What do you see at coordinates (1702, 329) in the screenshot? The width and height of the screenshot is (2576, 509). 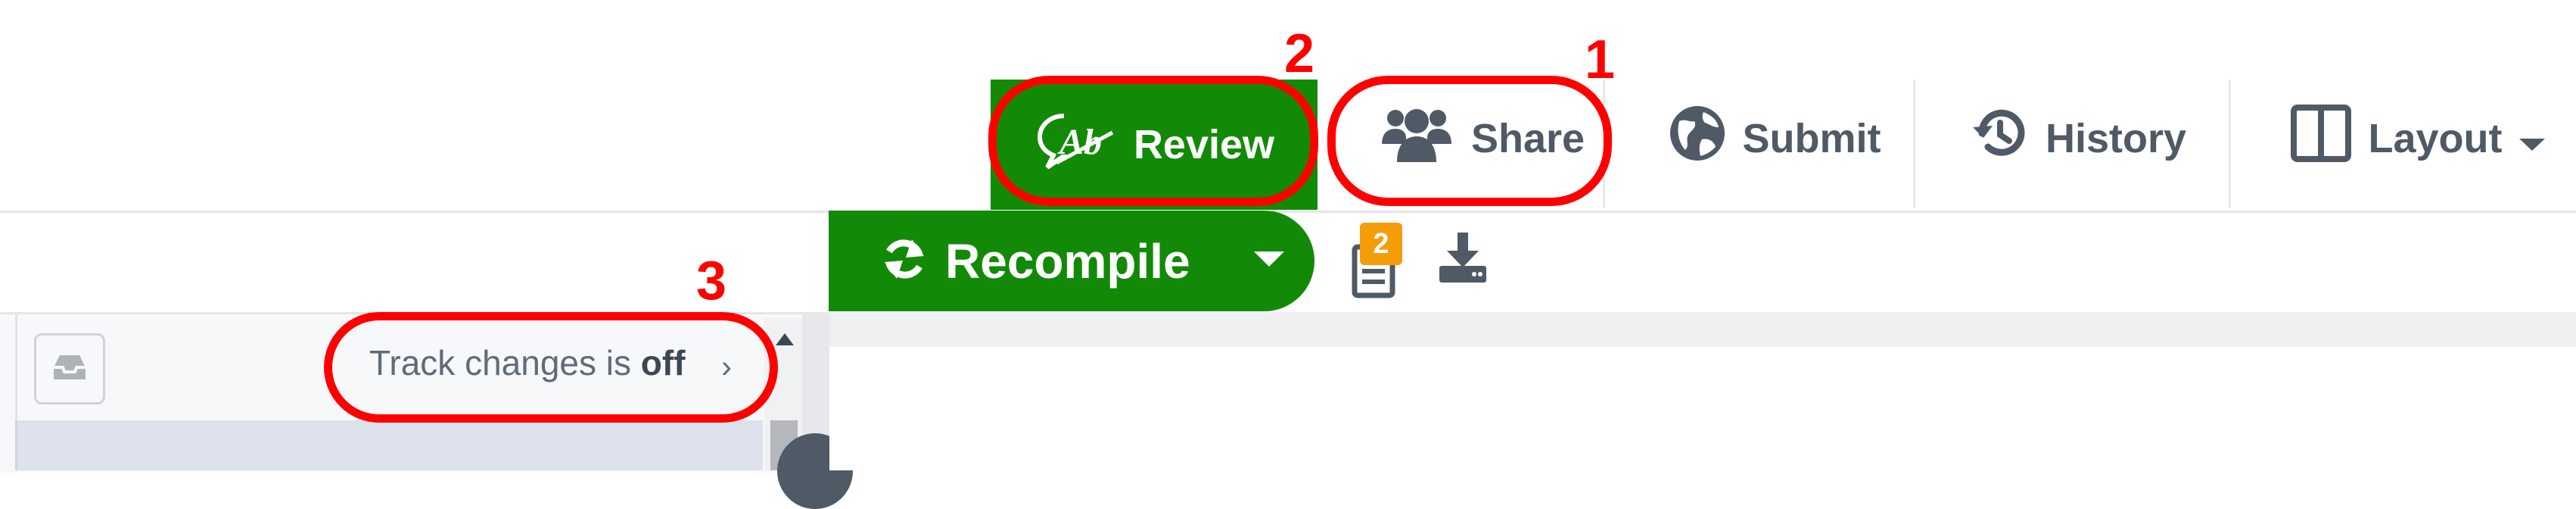 I see `pdf-viewer-header` at bounding box center [1702, 329].